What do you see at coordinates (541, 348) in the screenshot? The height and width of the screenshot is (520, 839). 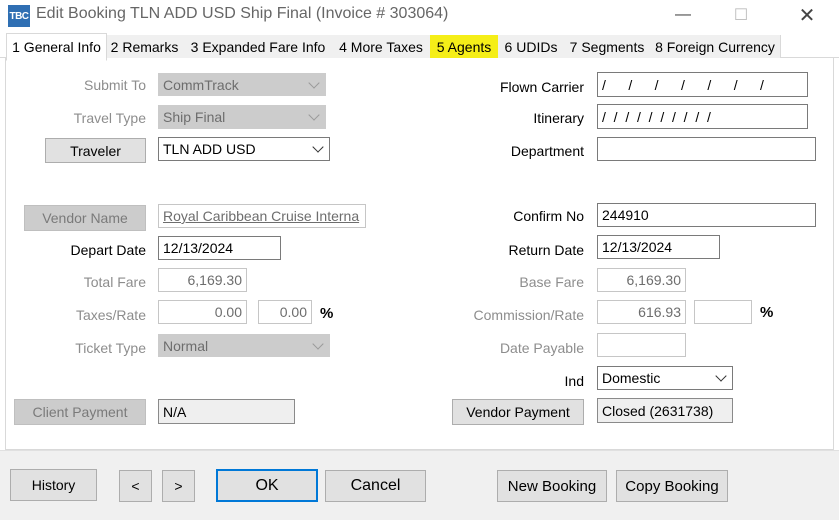 I see `date-payable-label: Date Payable` at bounding box center [541, 348].